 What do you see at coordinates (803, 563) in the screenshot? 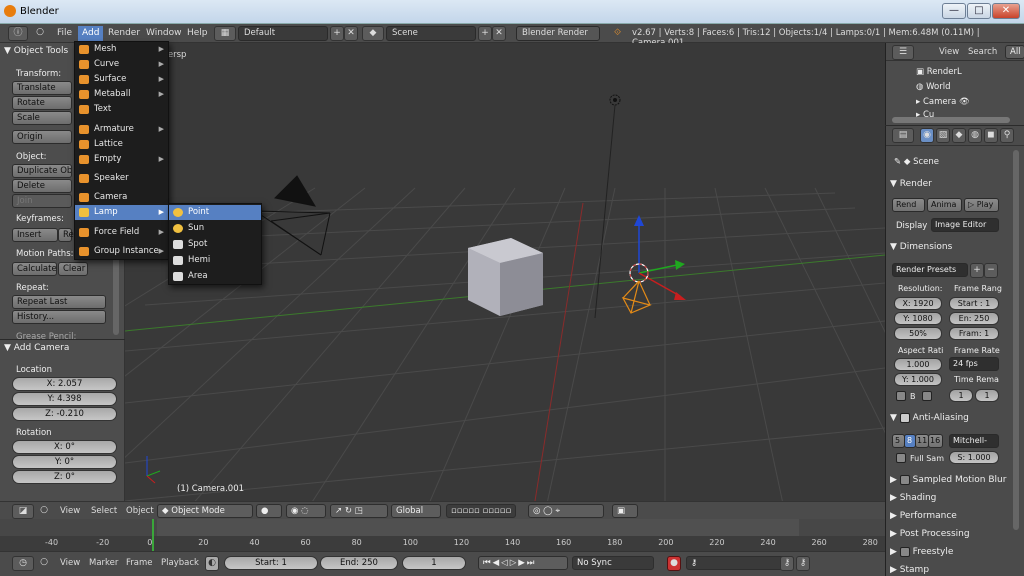
I see `delete-keyframe-icon: ⚷` at bounding box center [803, 563].